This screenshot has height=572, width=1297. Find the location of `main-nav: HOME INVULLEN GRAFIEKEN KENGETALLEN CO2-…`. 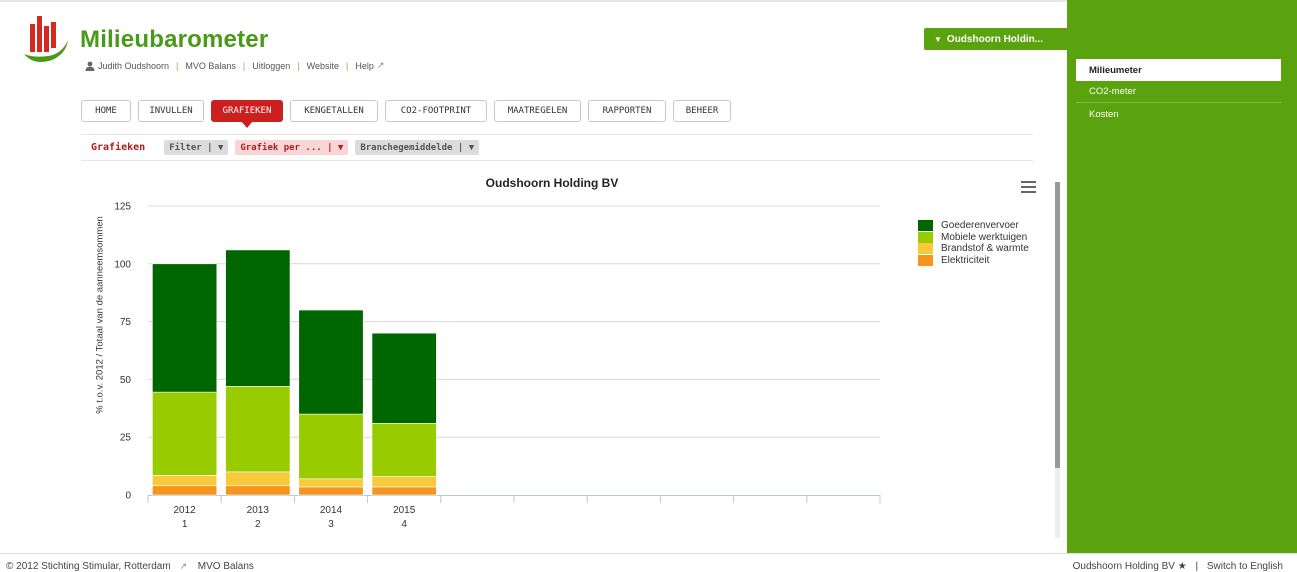

main-nav: HOME INVULLEN GRAFIEKEN KENGETALLEN CO2-… is located at coordinates (406, 114).